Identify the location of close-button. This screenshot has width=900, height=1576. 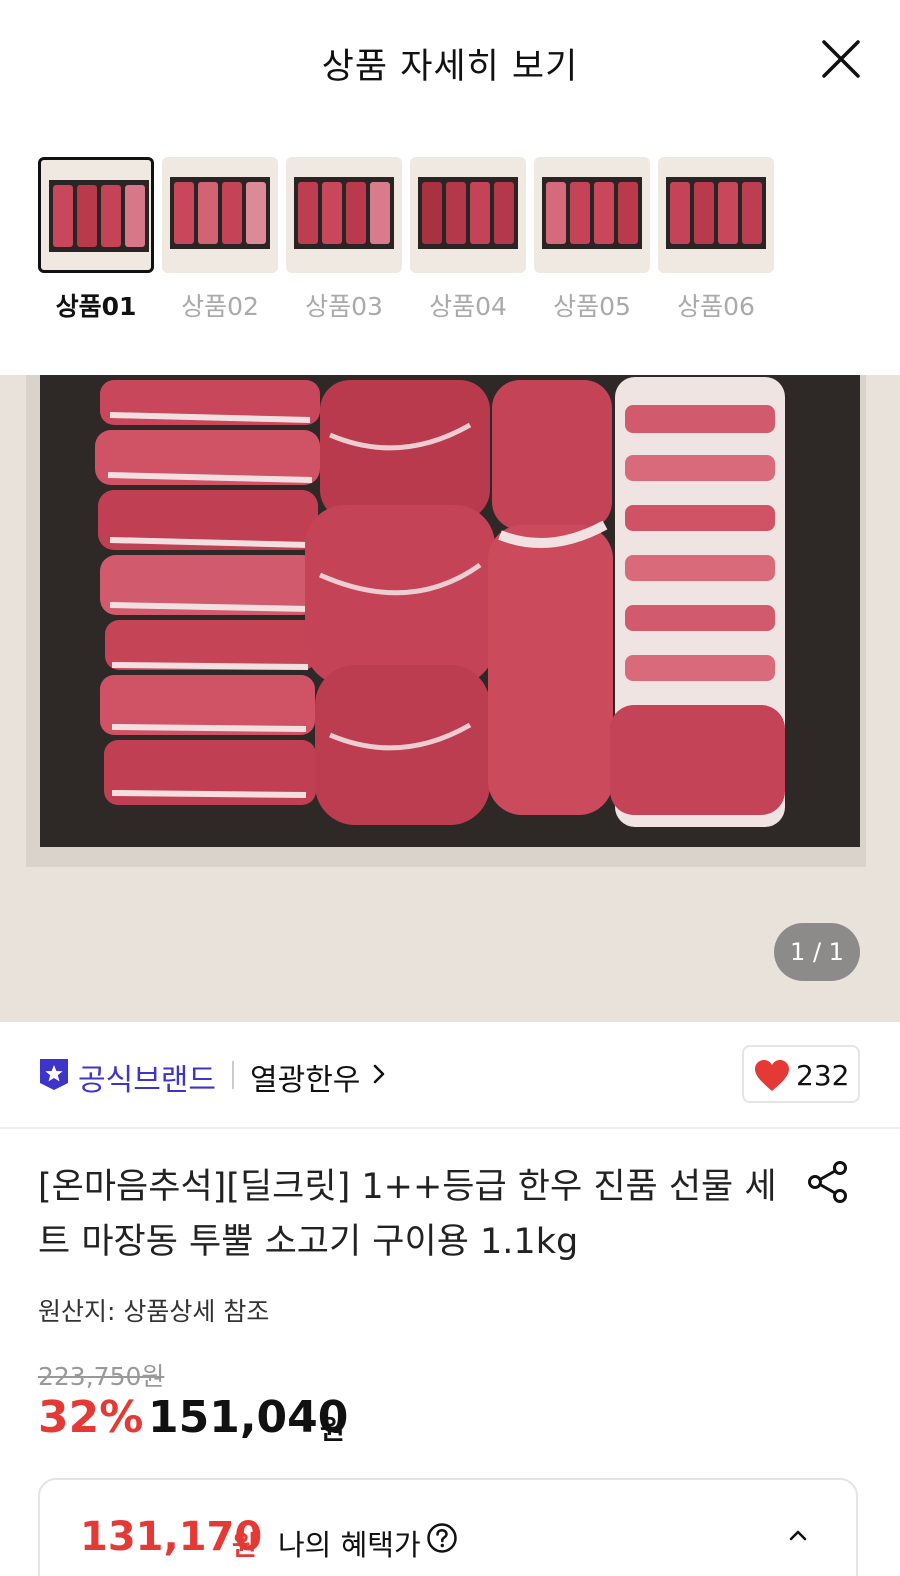
(841, 59).